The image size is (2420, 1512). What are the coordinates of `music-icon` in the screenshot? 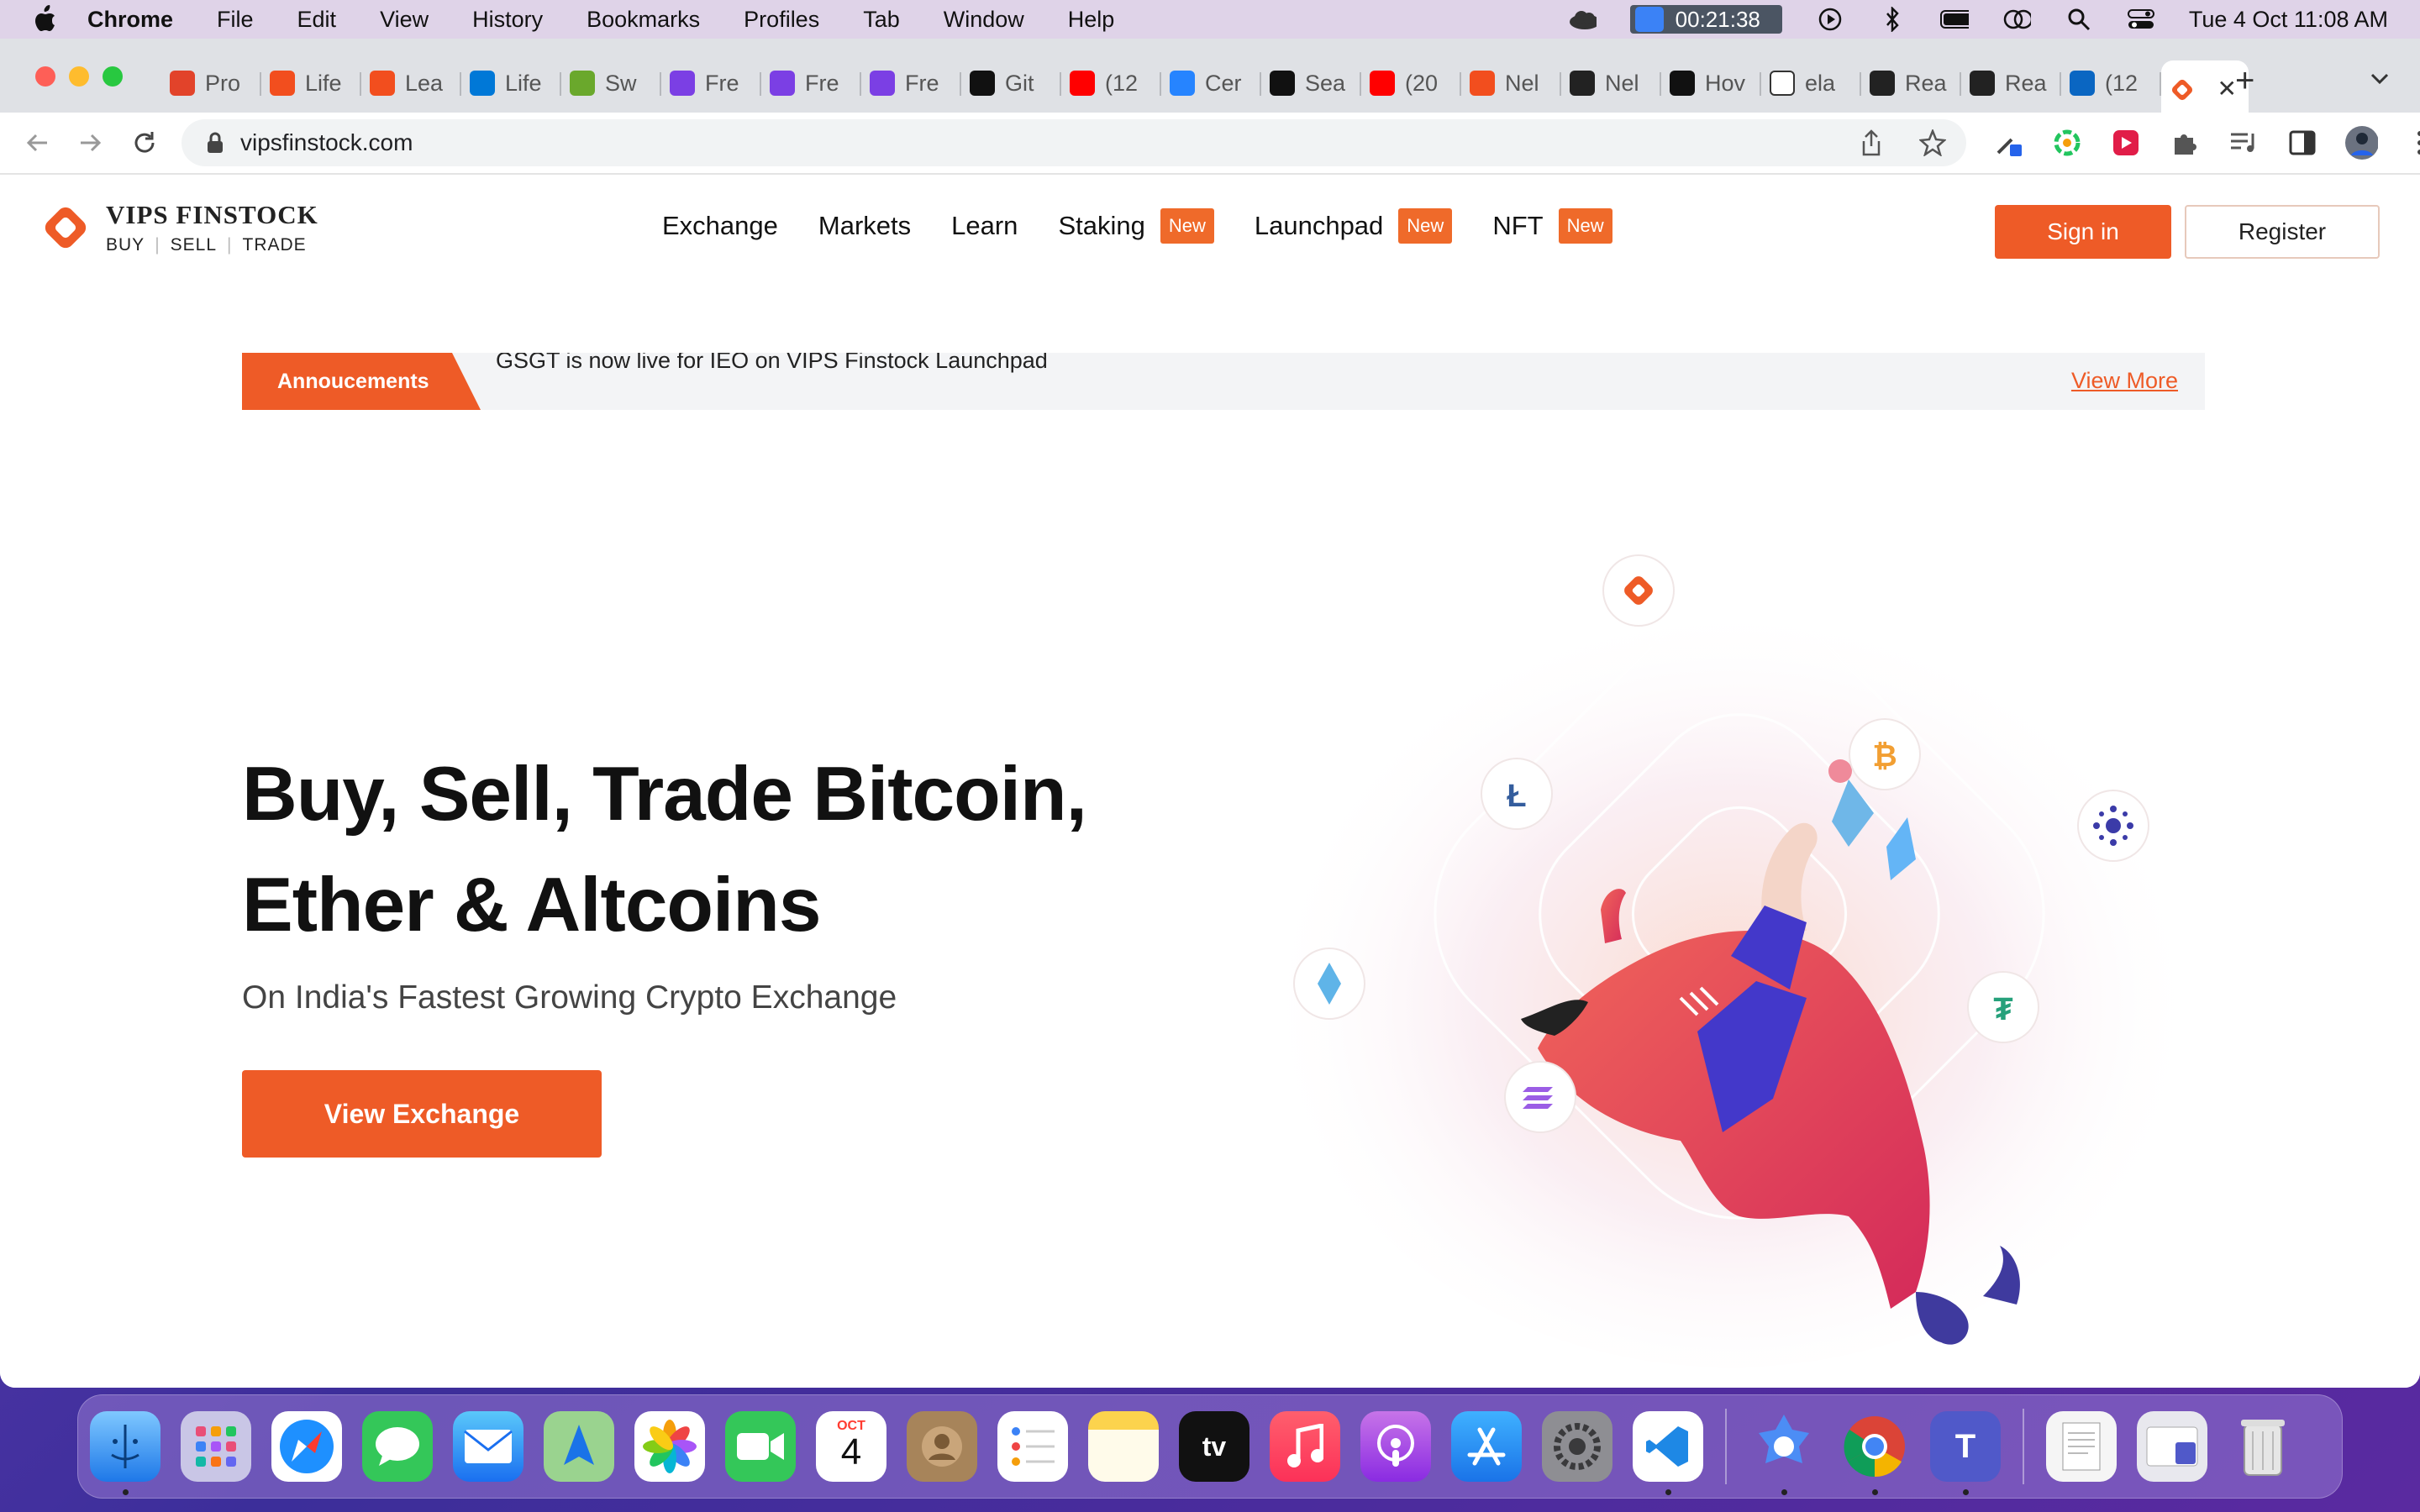 It's located at (1305, 1446).